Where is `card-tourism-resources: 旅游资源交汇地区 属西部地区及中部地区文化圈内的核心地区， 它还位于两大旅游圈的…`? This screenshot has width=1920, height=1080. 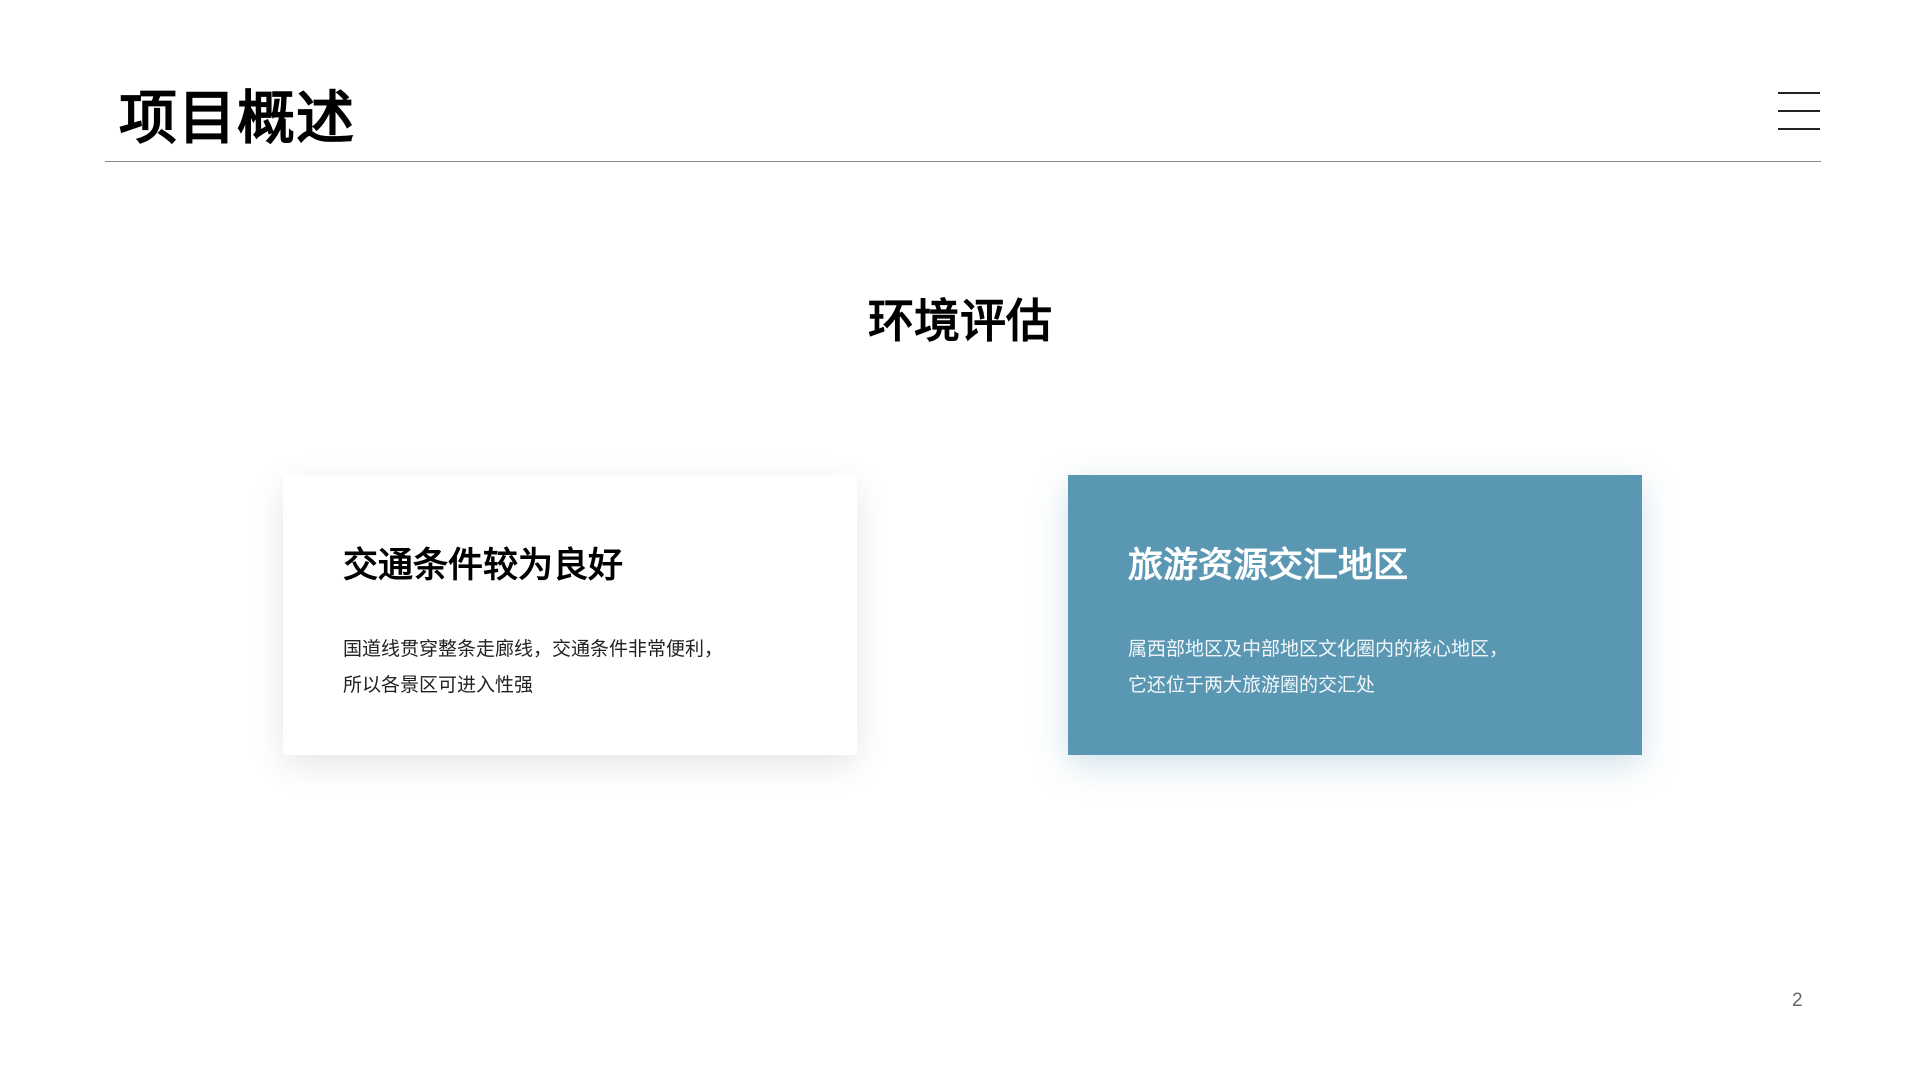
card-tourism-resources: 旅游资源交汇地区 属西部地区及中部地区文化圈内的核心地区， 它还位于两大旅游圈的… is located at coordinates (1355, 615).